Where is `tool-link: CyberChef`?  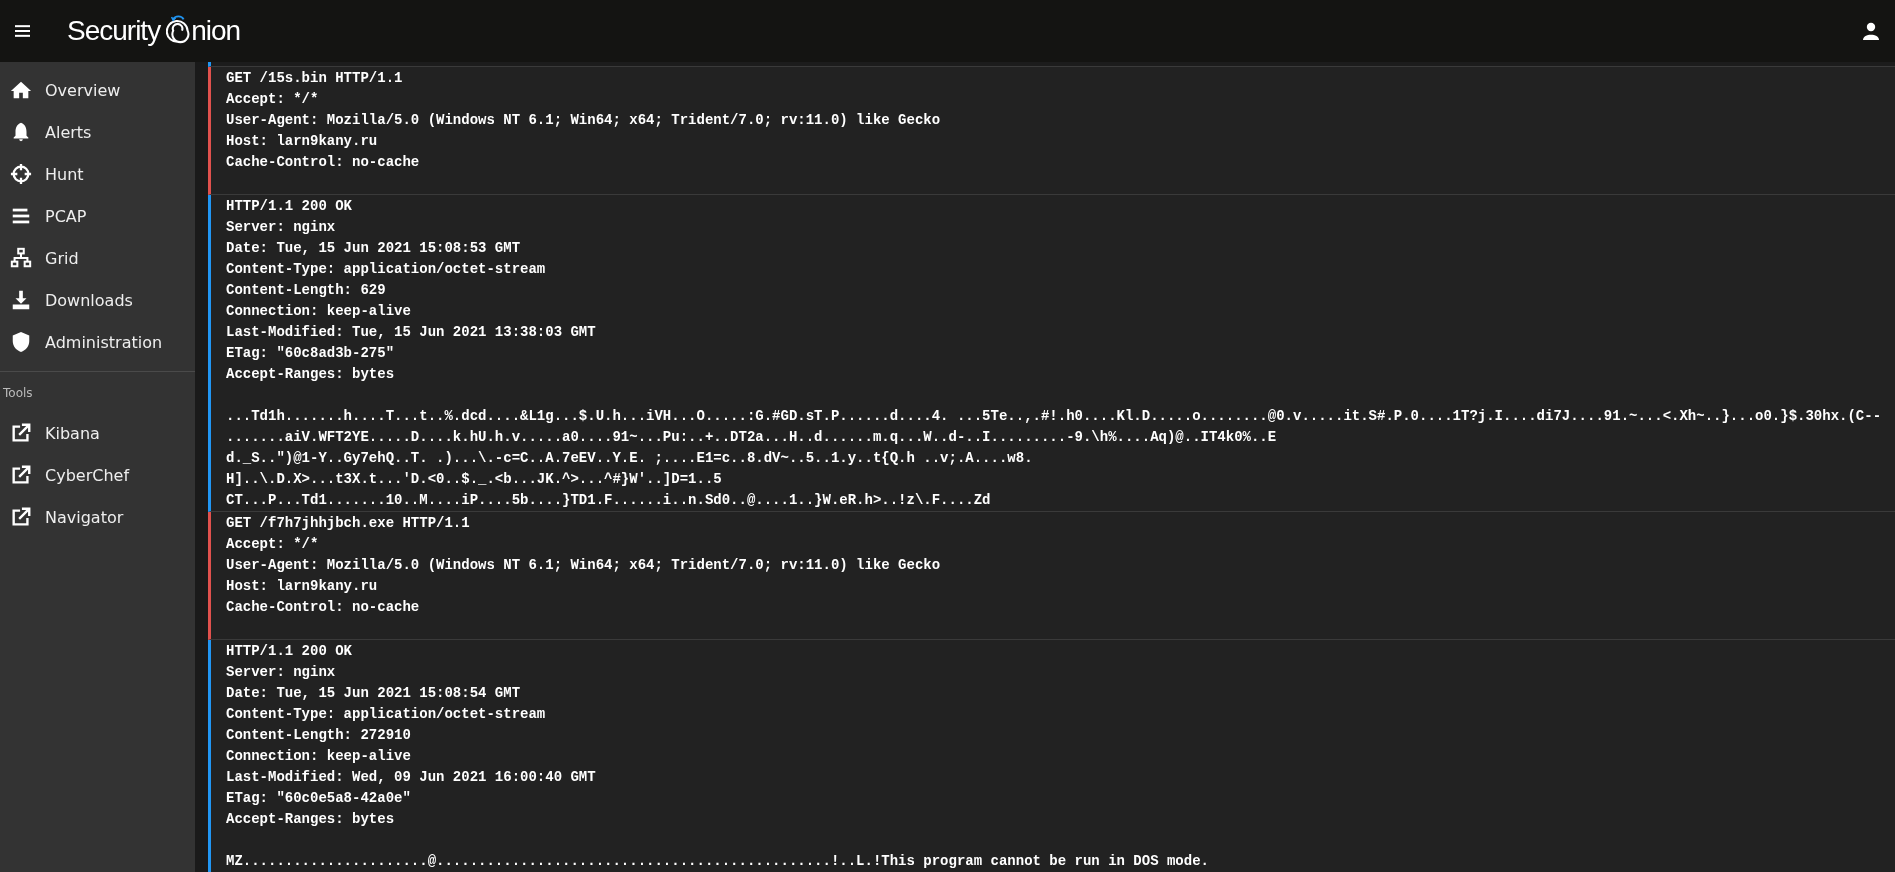
tool-link: CyberChef is located at coordinates (97, 475).